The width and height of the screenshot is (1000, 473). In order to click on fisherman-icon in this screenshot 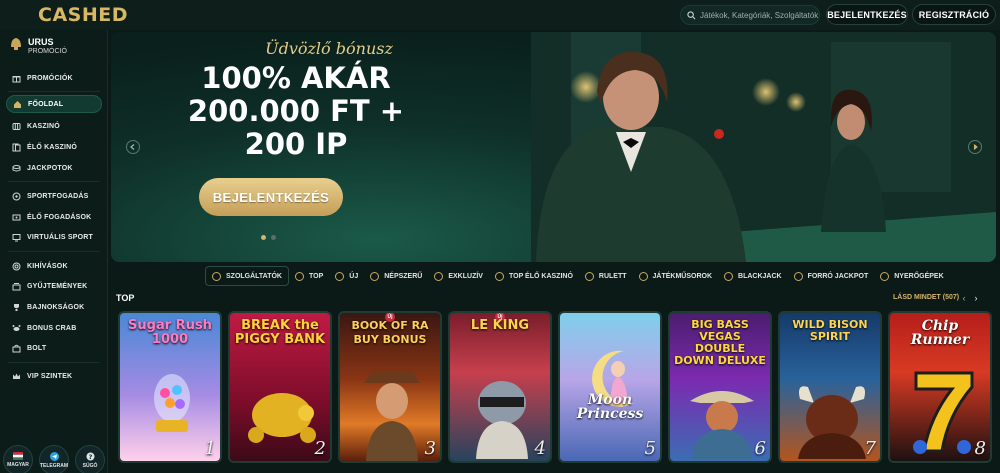, I will do `click(722, 425)`.